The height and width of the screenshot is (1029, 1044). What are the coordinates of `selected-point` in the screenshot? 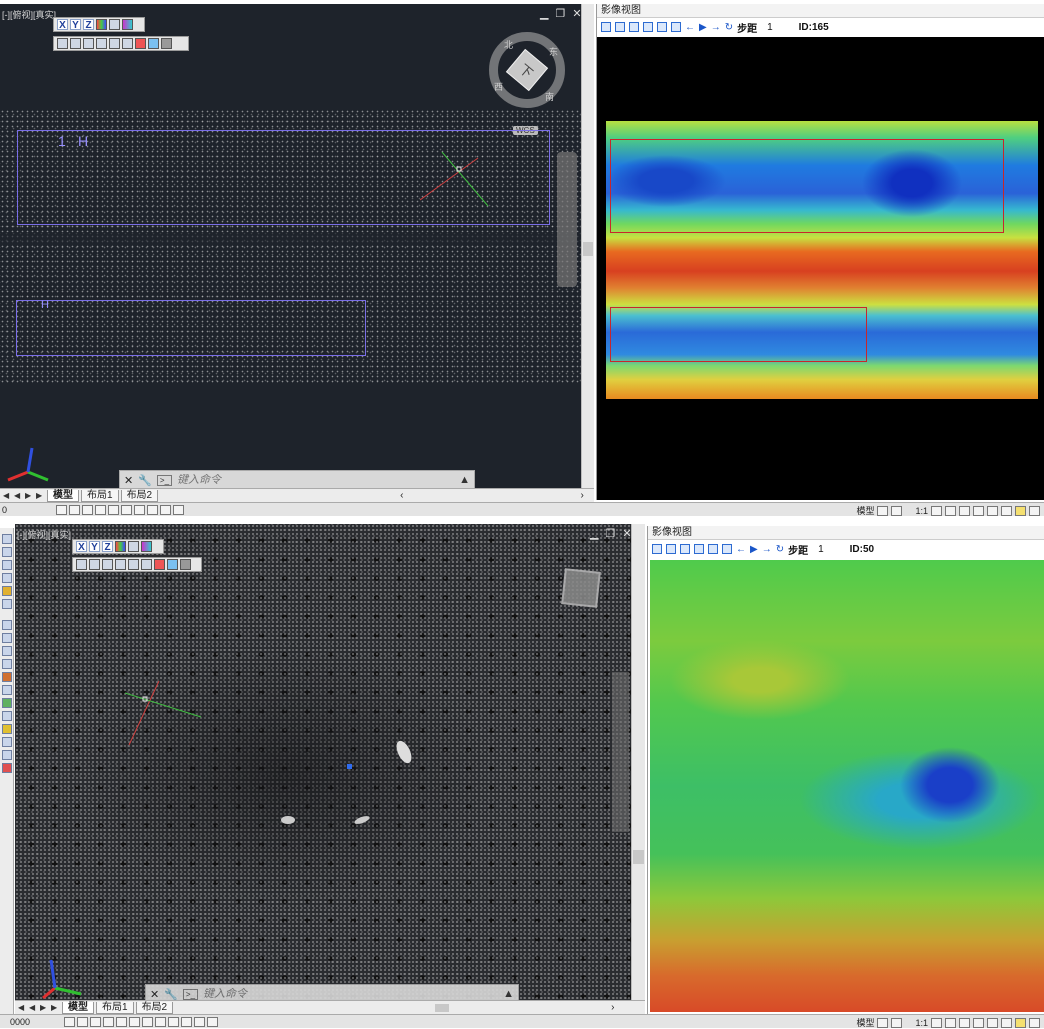 It's located at (349, 766).